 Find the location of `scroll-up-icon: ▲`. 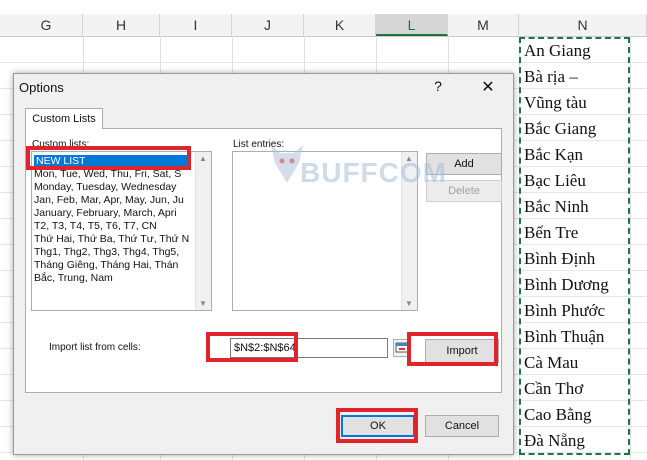

scroll-up-icon: ▲ is located at coordinates (203, 158).